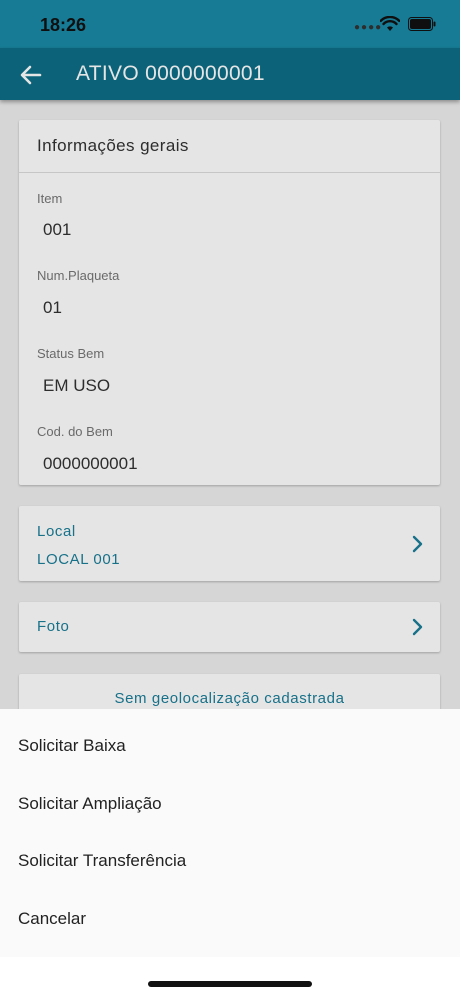  I want to click on option-solicitar-baixa: Solicitar Baixa, so click(72, 746).